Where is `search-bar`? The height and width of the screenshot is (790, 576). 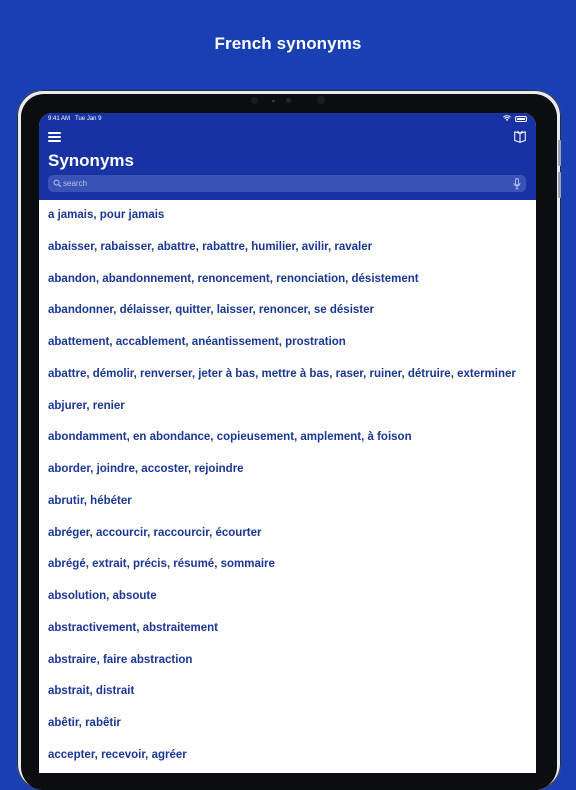 search-bar is located at coordinates (287, 183).